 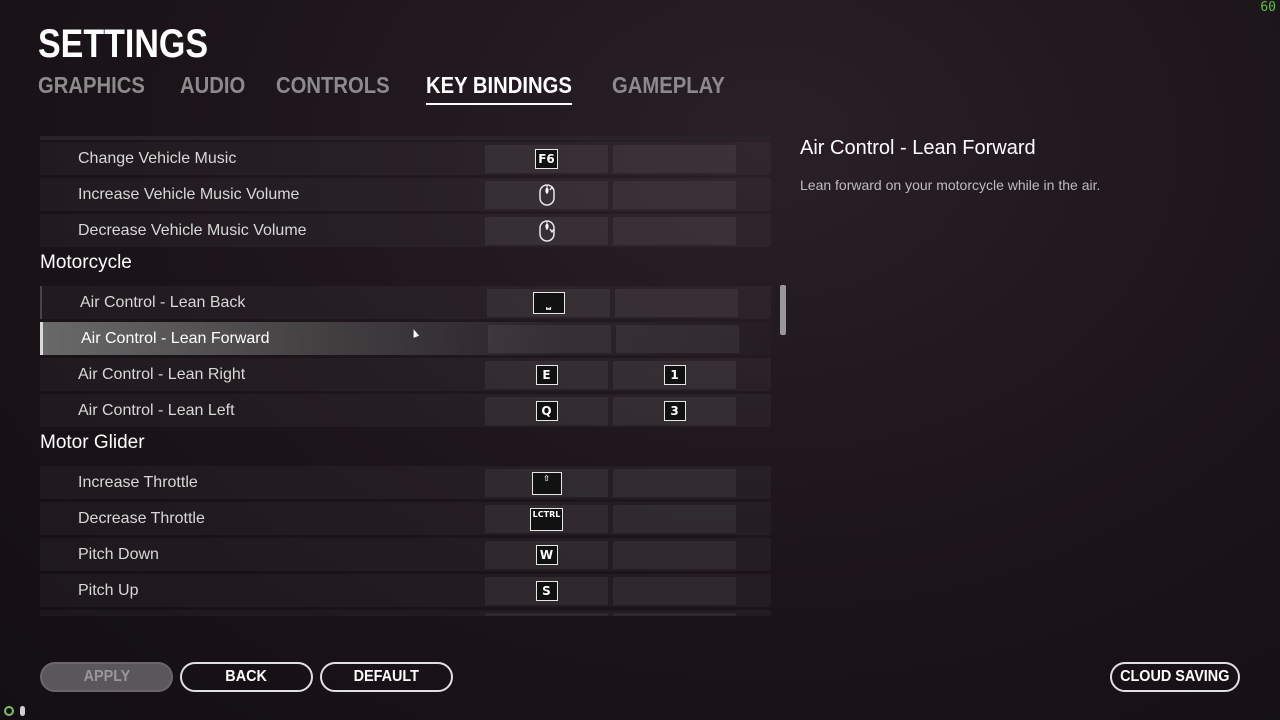 I want to click on binding-label: Air Control - Lean Back, so click(x=163, y=302).